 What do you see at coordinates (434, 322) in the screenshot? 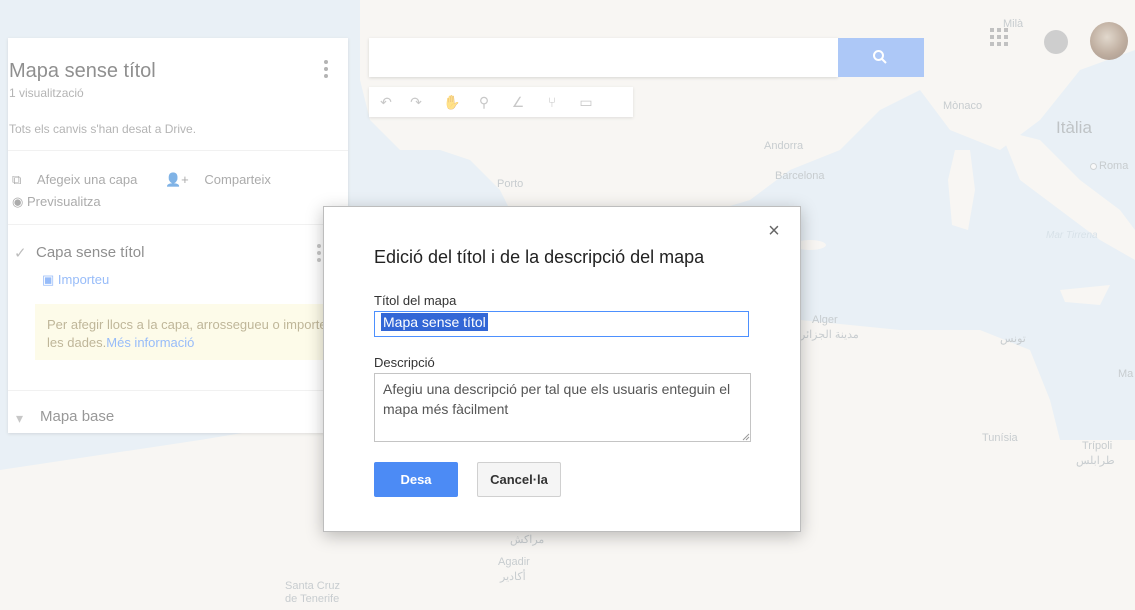
I see `map-title-value: Mapa sense títol` at bounding box center [434, 322].